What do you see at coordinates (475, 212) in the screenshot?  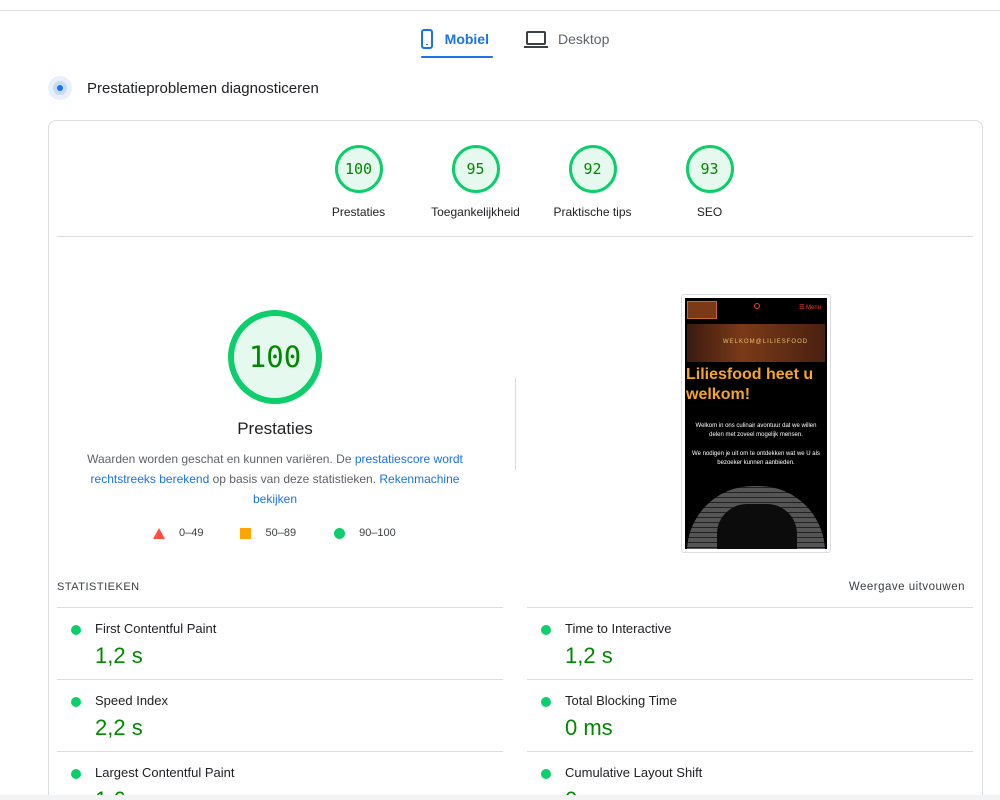 I see `score-label: Toegankelijkheid` at bounding box center [475, 212].